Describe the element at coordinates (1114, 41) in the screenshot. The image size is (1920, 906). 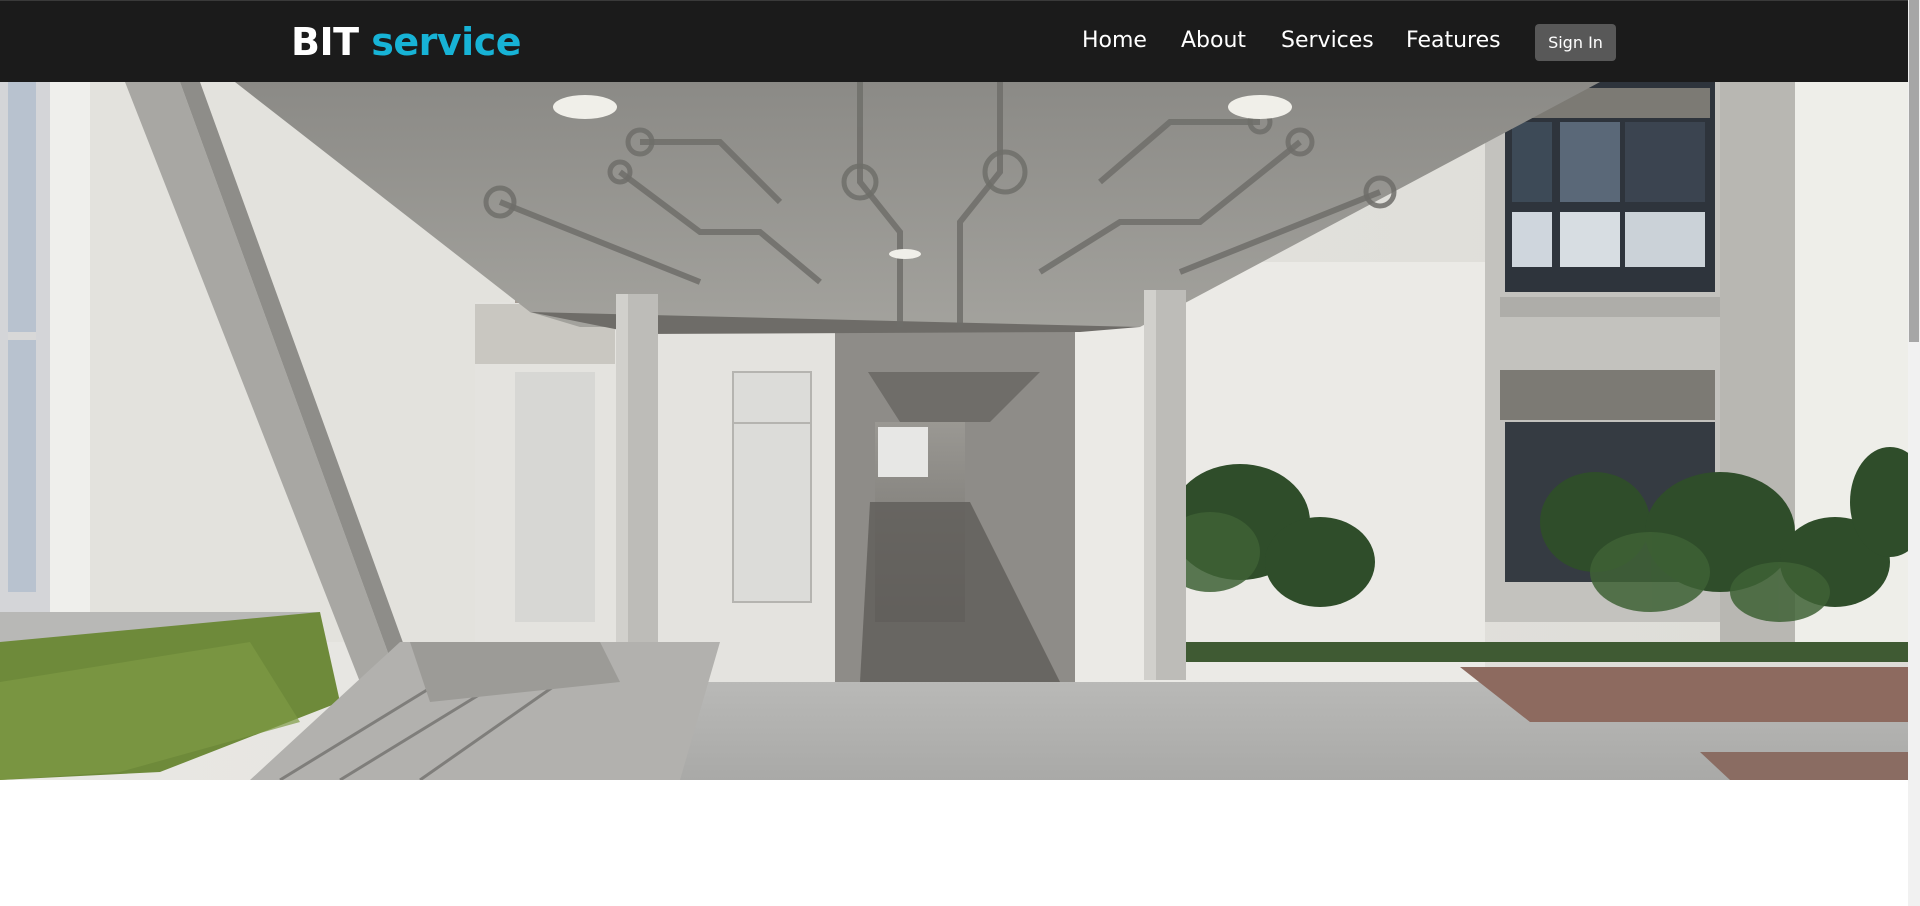
I see `nav-link-home: Home` at that location.